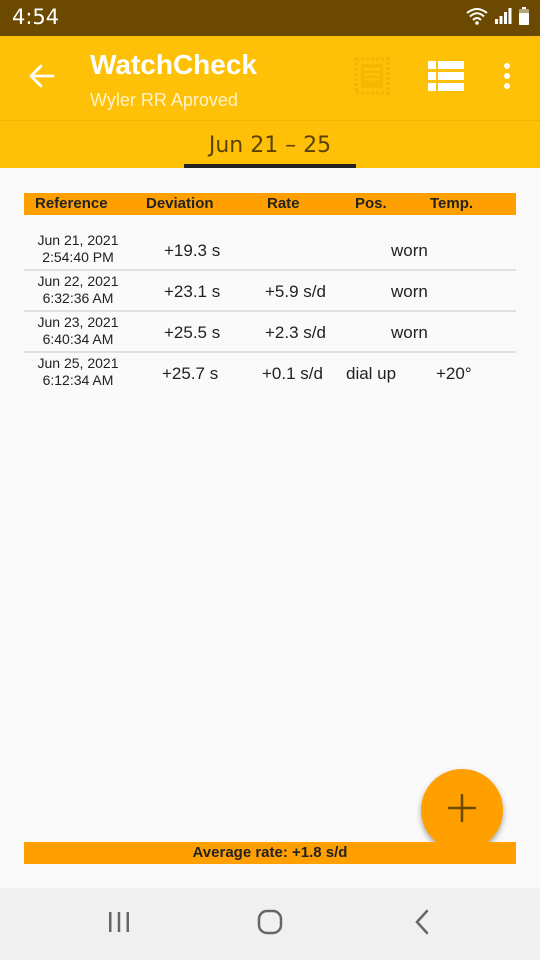 The height and width of the screenshot is (960, 540). I want to click on table-header: Reference Deviation Rate Pos. Temp., so click(270, 204).